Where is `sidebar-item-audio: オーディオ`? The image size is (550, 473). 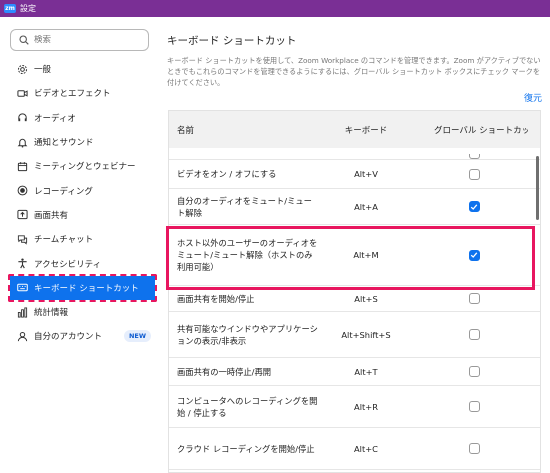
sidebar-item-audio: オーディオ is located at coordinates (82, 118).